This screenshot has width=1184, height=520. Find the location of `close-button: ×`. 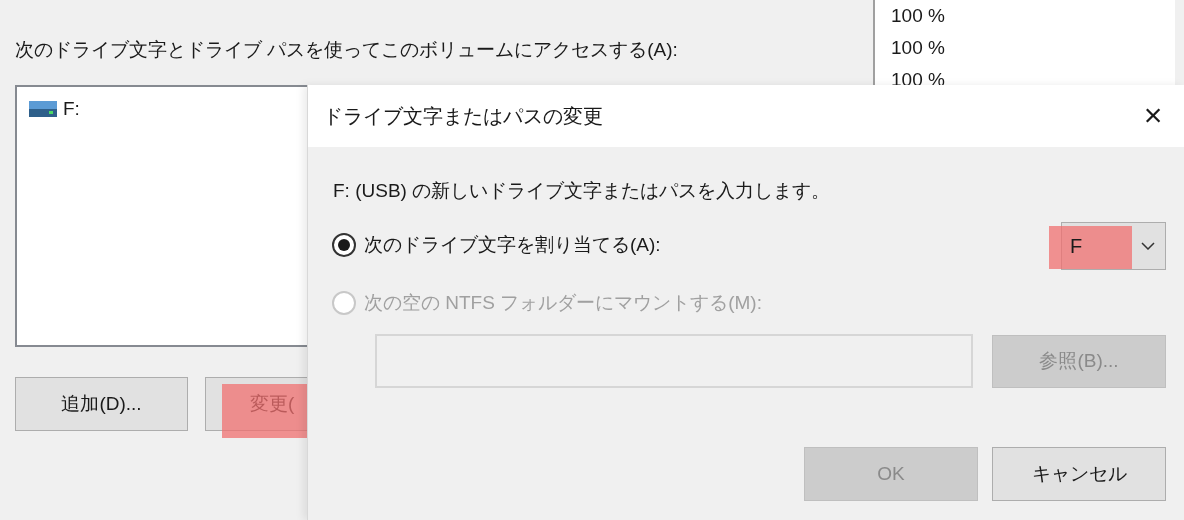

close-button: × is located at coordinates (1153, 115).